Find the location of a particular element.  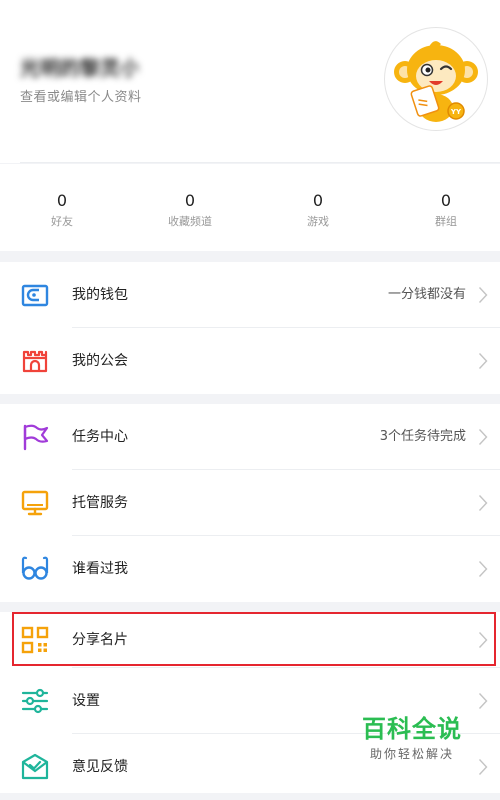

stat-groups: 0 群组 is located at coordinates (446, 210).